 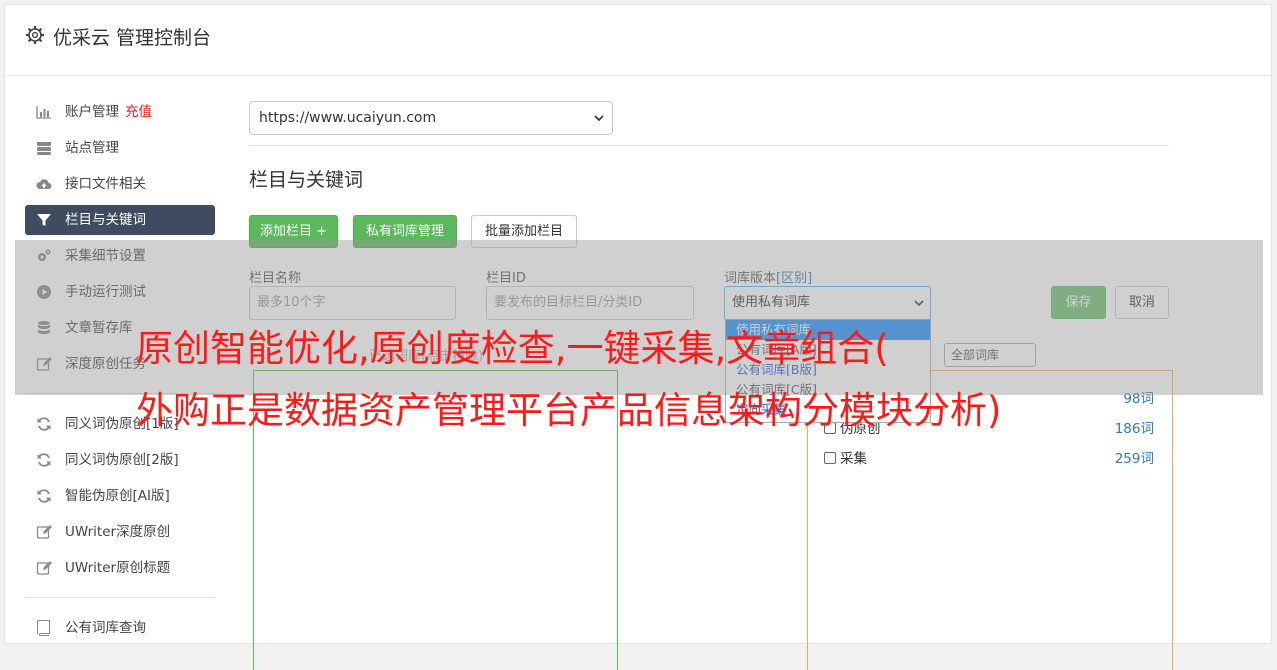 I want to click on sidebar-item-public-lib: 公有词库查询, so click(x=120, y=628).